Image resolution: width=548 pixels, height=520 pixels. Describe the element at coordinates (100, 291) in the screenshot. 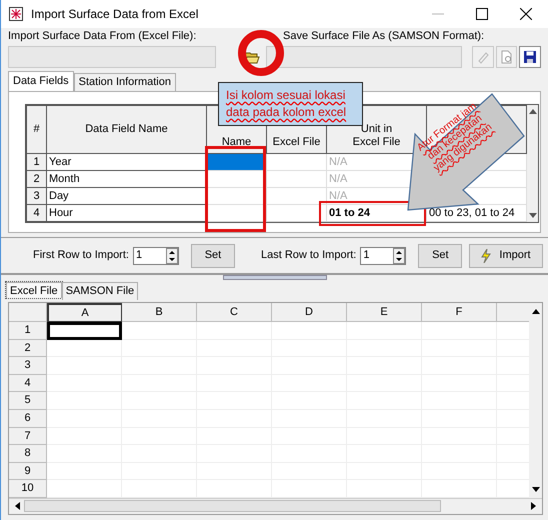

I see `tab: SAMSON File` at that location.